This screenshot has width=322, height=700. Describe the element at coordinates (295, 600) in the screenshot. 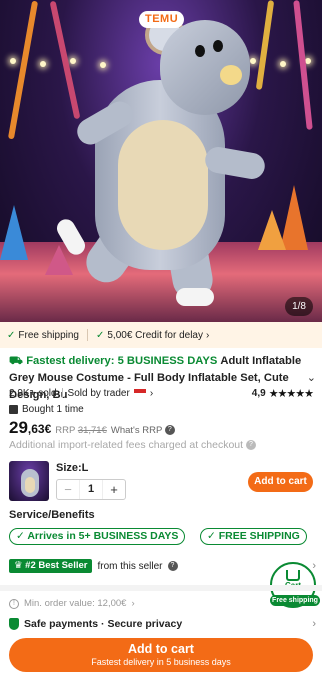

I see `cart-free-shipping-label: Free shipping` at that location.